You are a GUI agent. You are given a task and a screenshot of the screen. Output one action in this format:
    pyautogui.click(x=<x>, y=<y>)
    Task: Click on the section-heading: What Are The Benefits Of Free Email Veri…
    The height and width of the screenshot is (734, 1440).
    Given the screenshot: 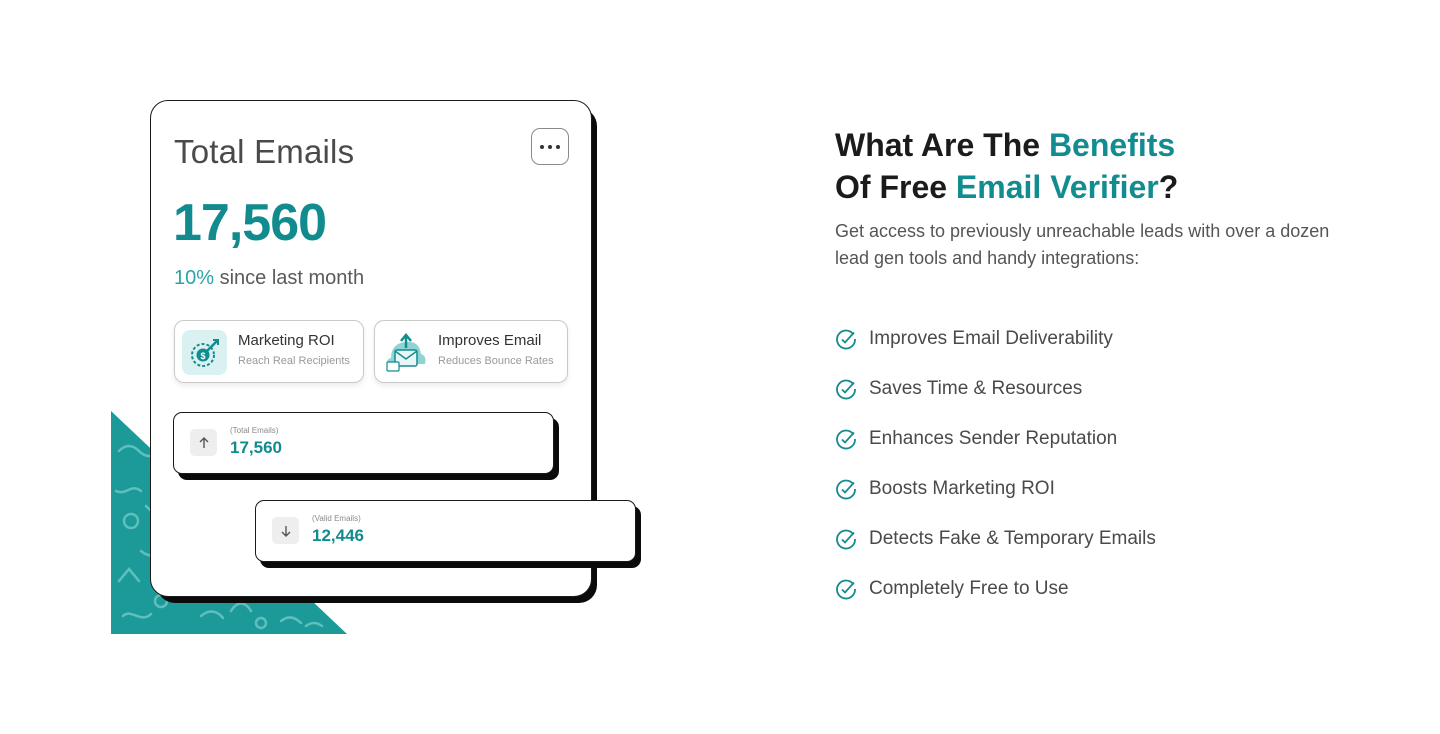 What is the action you would take?
    pyautogui.click(x=1115, y=166)
    